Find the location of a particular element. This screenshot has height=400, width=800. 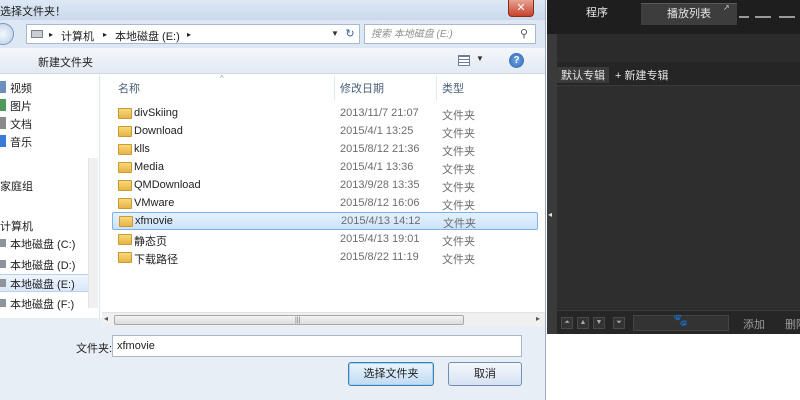

nav-item-label: 本地磁盘 (D:) is located at coordinates (43, 266).